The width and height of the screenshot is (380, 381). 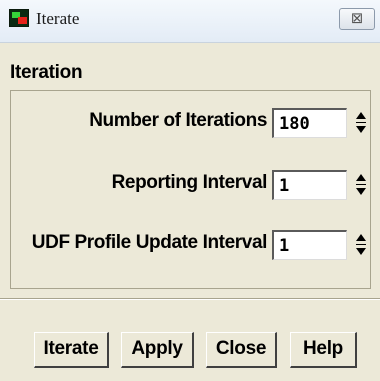 What do you see at coordinates (309, 185) in the screenshot?
I see `reporting-interval-input: 1` at bounding box center [309, 185].